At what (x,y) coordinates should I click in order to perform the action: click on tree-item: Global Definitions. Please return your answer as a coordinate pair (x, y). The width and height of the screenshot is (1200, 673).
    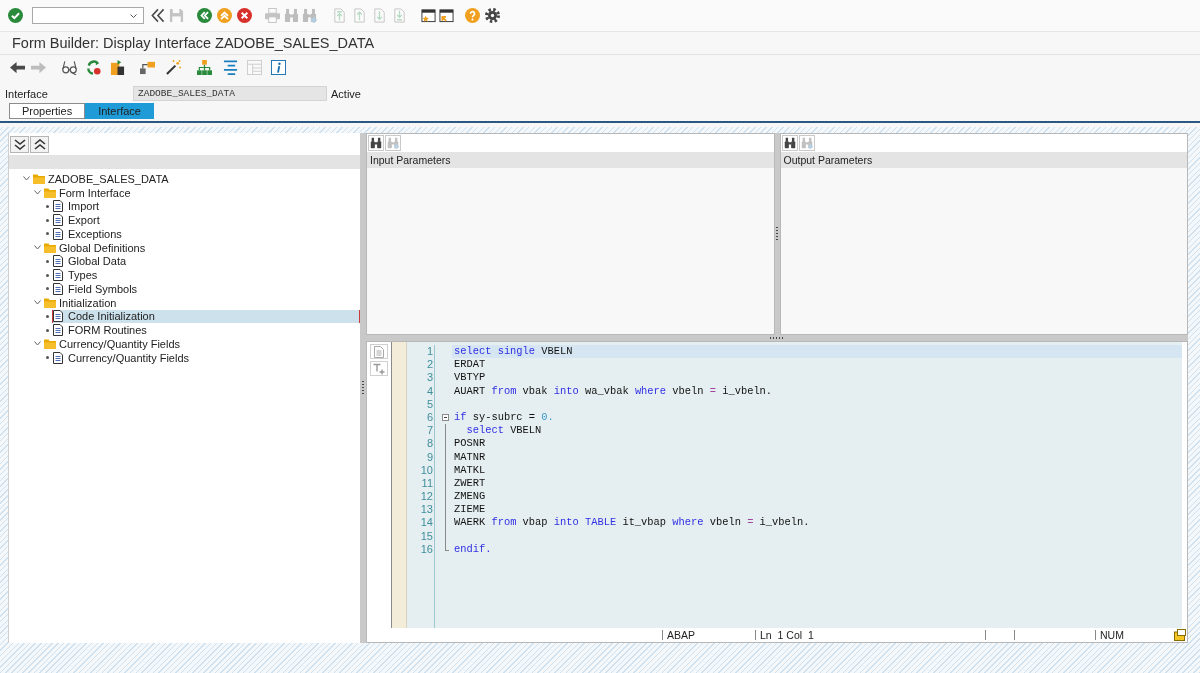
    Looking at the image, I should click on (96, 247).